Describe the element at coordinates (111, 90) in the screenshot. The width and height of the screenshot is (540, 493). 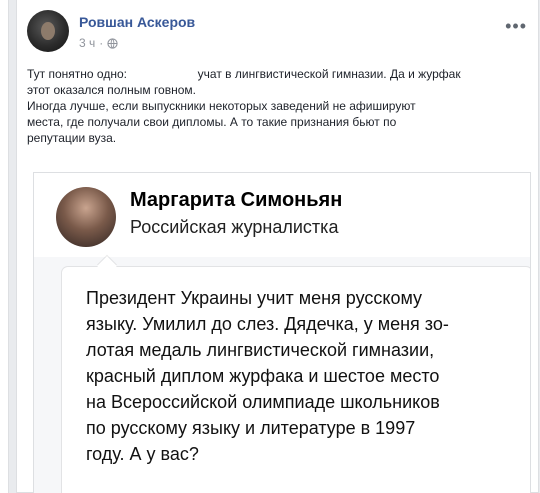
I see `post-line: этот оказался полным говном.` at that location.